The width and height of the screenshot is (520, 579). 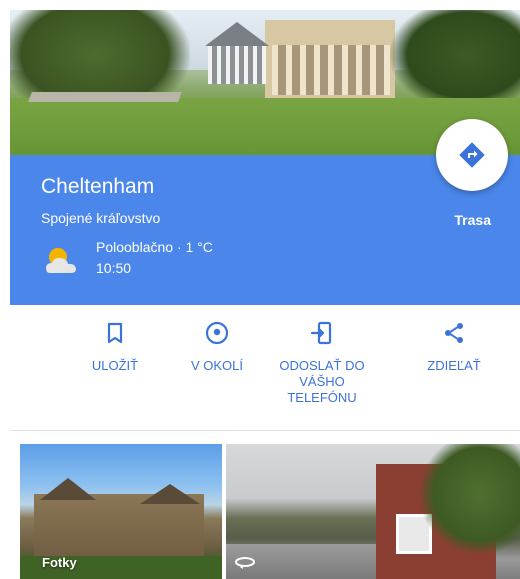 What do you see at coordinates (245, 563) in the screenshot?
I see `street-view-360-icon` at bounding box center [245, 563].